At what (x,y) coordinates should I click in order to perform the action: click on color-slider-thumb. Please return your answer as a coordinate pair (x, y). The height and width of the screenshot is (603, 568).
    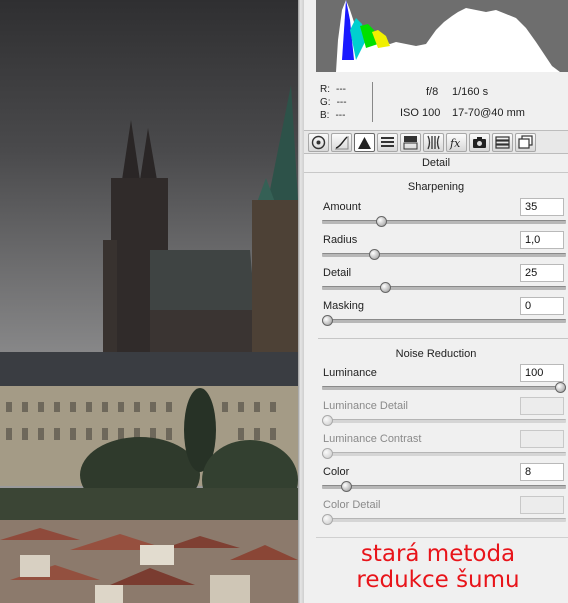
    Looking at the image, I should click on (346, 486).